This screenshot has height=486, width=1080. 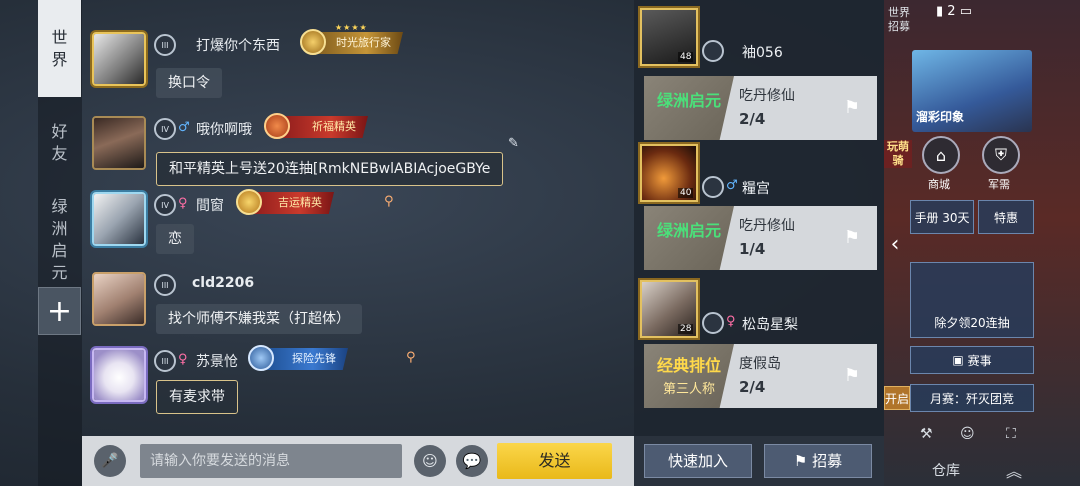 I want to click on handbook-label: 手册, so click(x=926, y=217).